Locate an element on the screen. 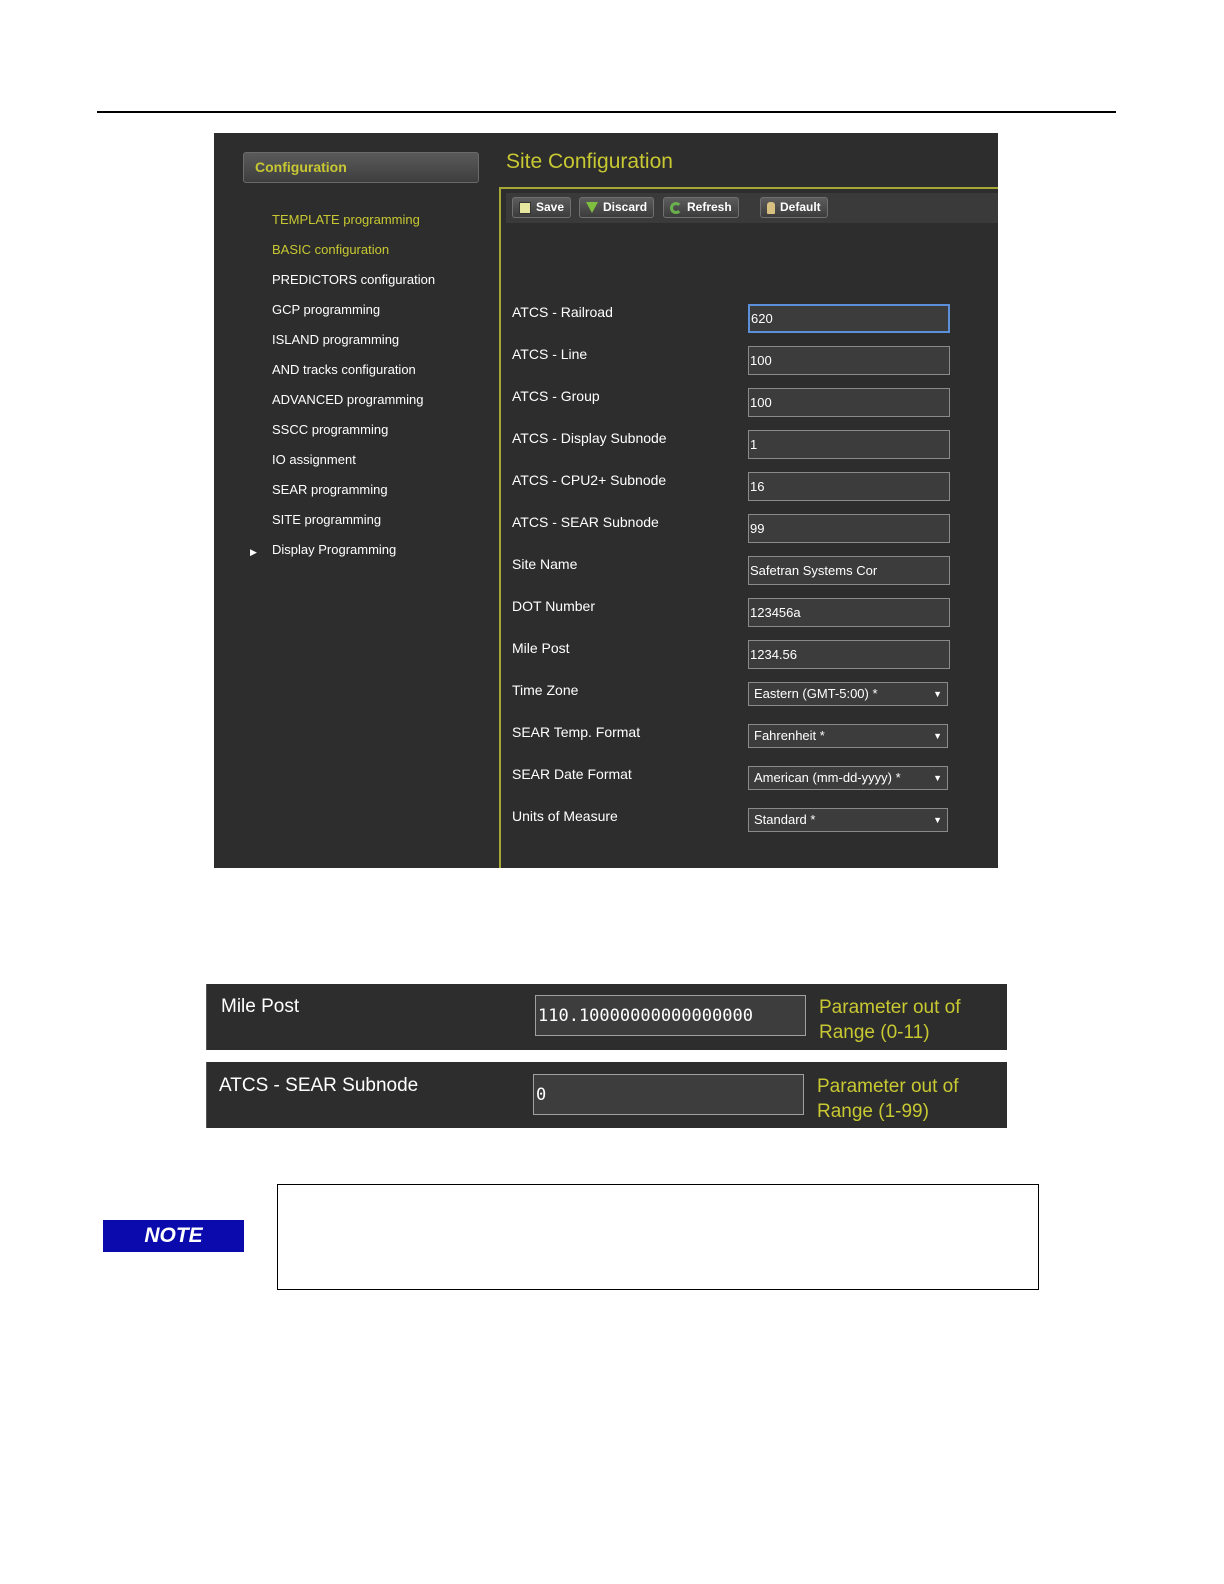 This screenshot has width=1224, height=1584. field-label-atcs-railroad: ATCS - Railroad is located at coordinates (562, 312).